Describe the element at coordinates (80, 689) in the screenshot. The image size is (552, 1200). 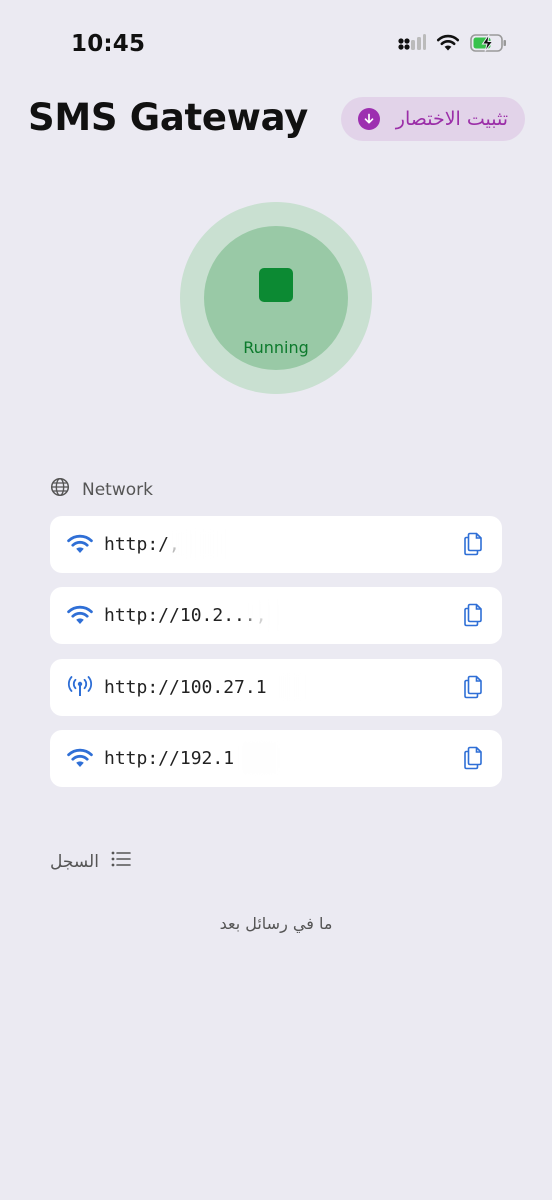
I see `antenna-icon` at that location.